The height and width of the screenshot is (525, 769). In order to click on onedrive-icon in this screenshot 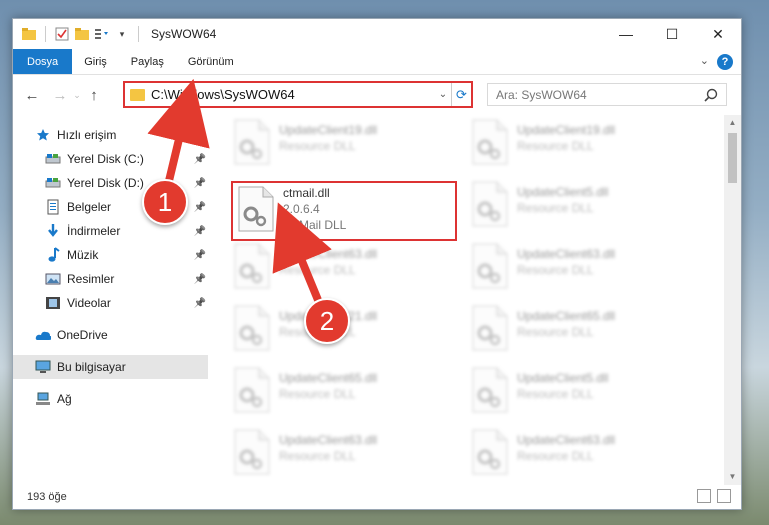, I will do `click(43, 335)`.